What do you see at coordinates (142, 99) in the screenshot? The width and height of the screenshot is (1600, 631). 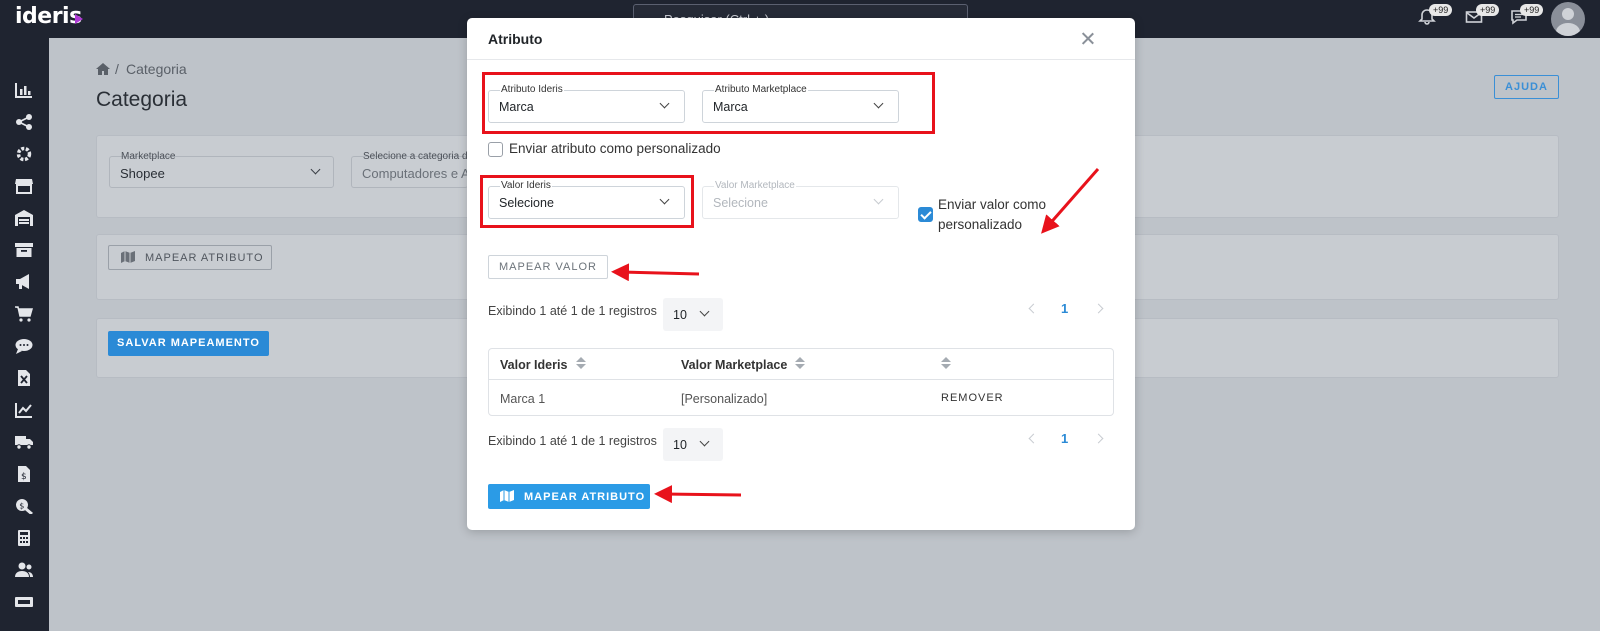 I see `page-title: Categoria` at bounding box center [142, 99].